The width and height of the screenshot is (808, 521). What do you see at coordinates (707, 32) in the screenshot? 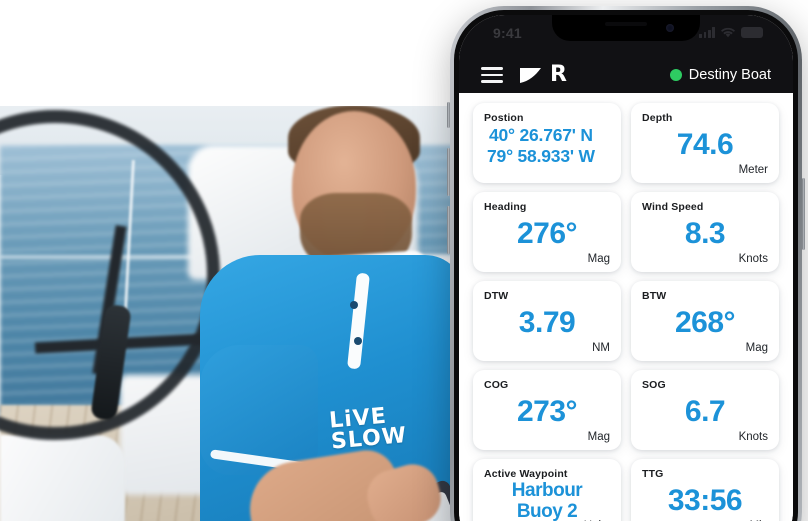
I see `cellular-signal-icon` at bounding box center [707, 32].